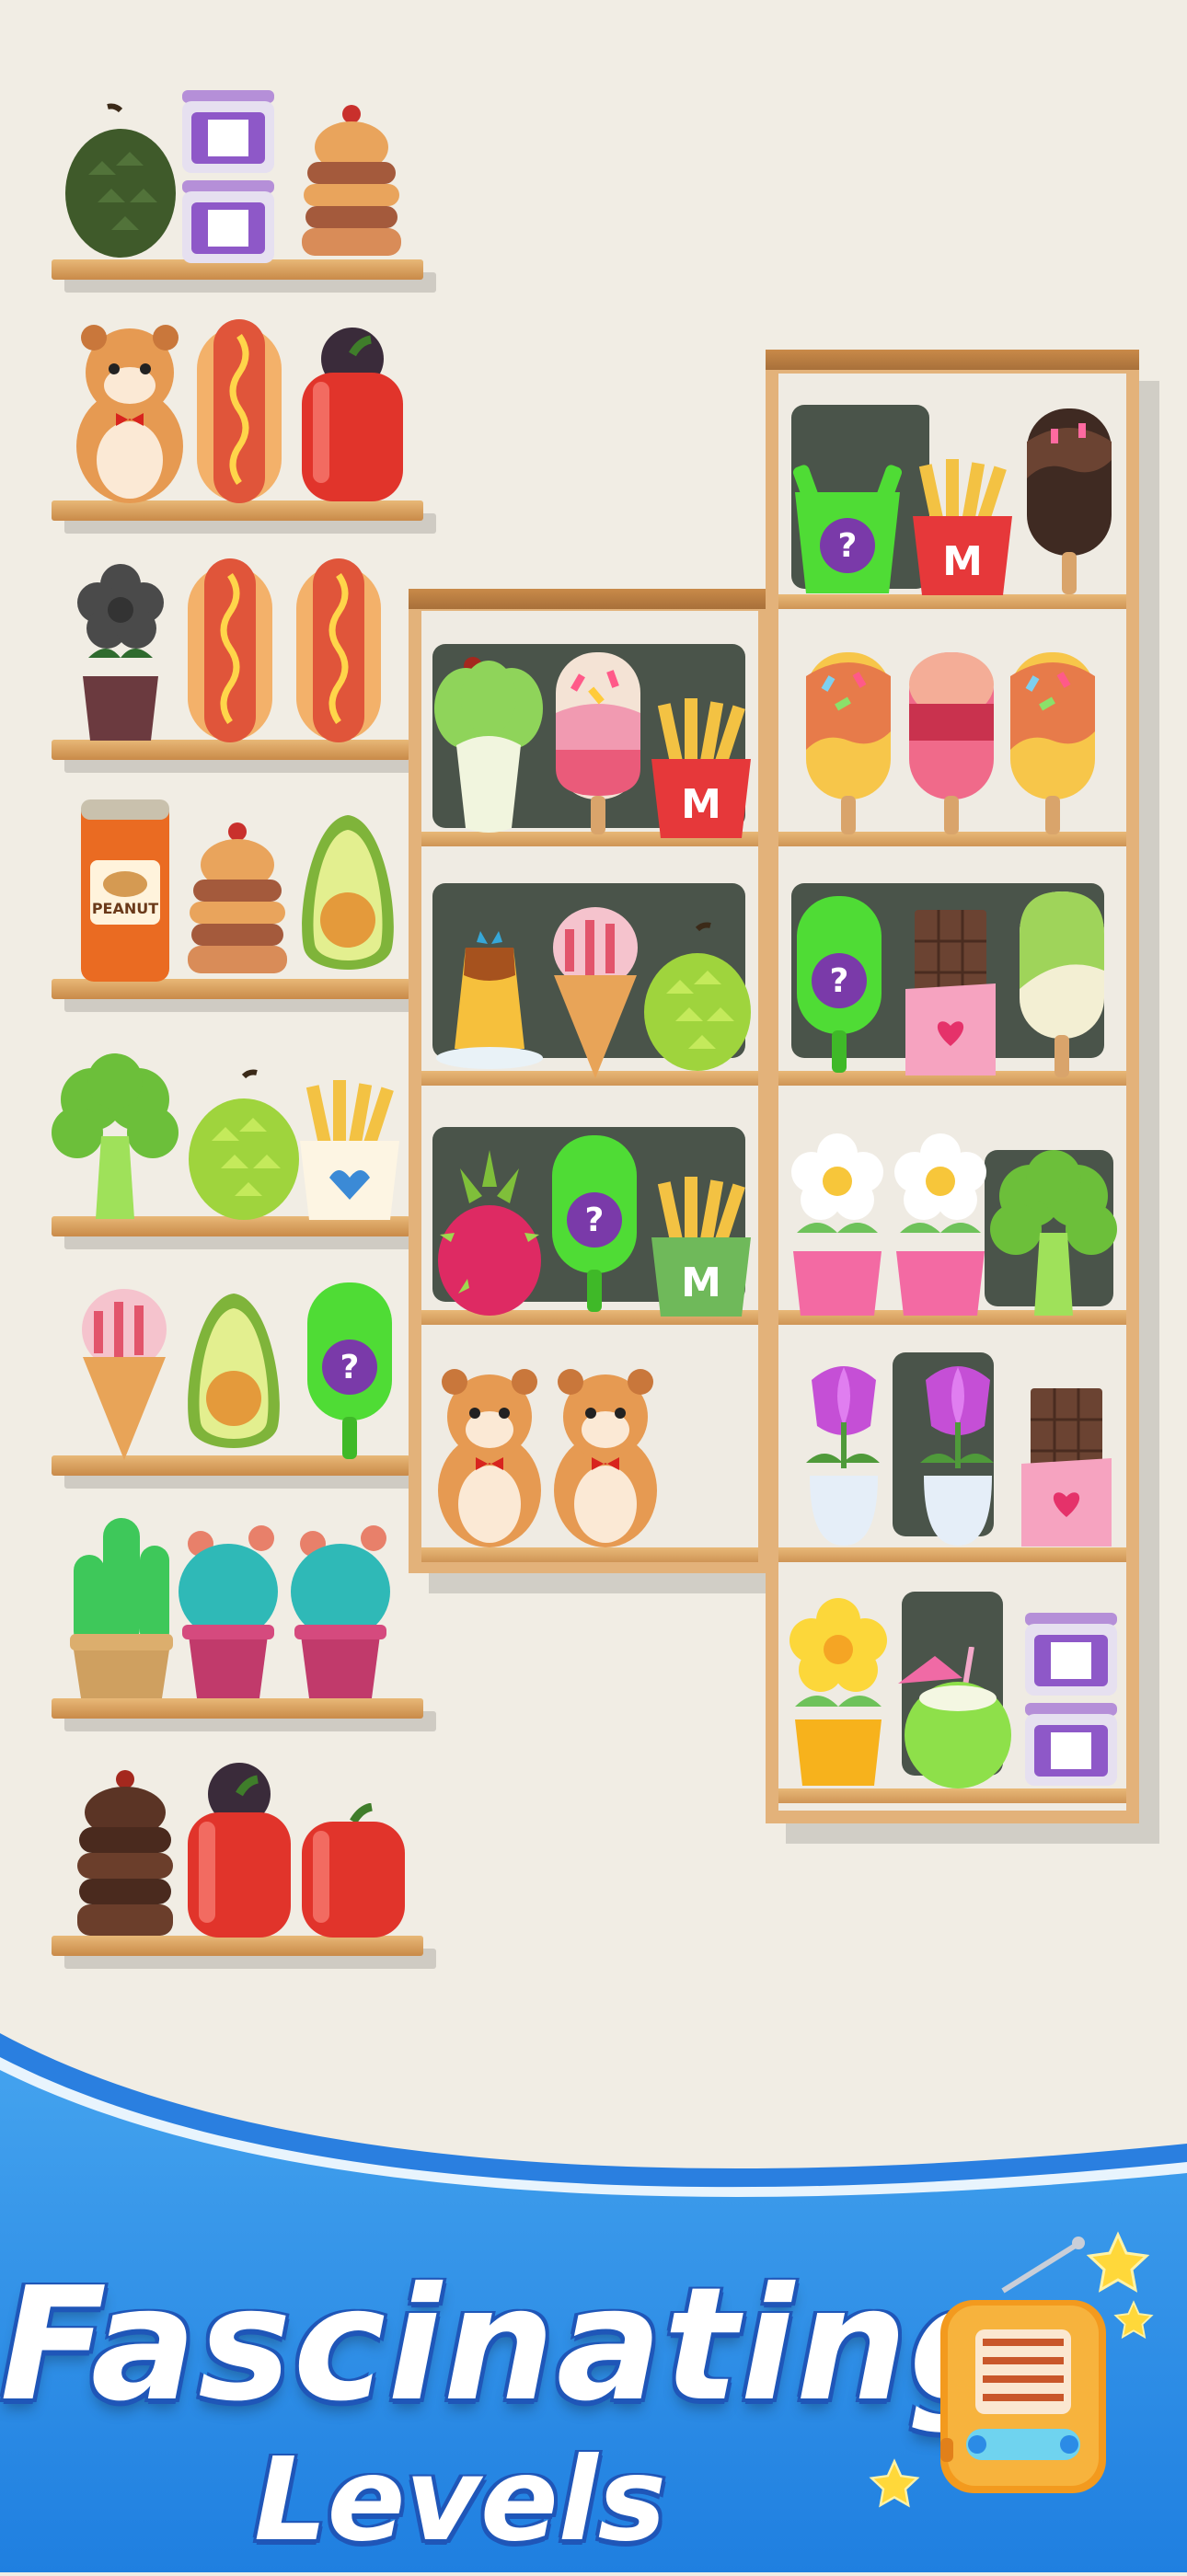  Describe the element at coordinates (1062, 984) in the screenshot. I see `matcha-popsicle-icon` at that location.